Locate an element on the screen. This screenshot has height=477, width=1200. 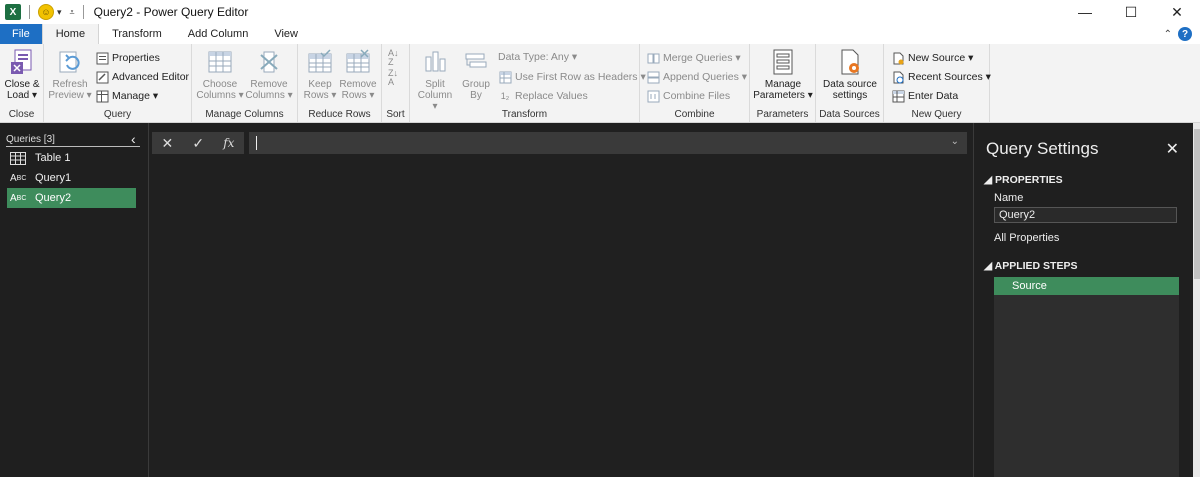
applied-steps-section-header: ◢ APPLIED STEPS is located at coordinates (1030, 266).